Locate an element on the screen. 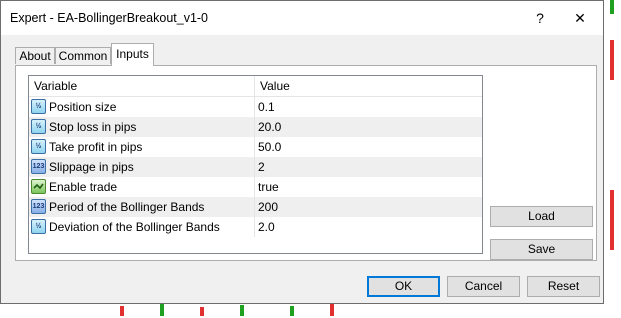 This screenshot has width=621, height=318. help-icon: ? is located at coordinates (540, 18).